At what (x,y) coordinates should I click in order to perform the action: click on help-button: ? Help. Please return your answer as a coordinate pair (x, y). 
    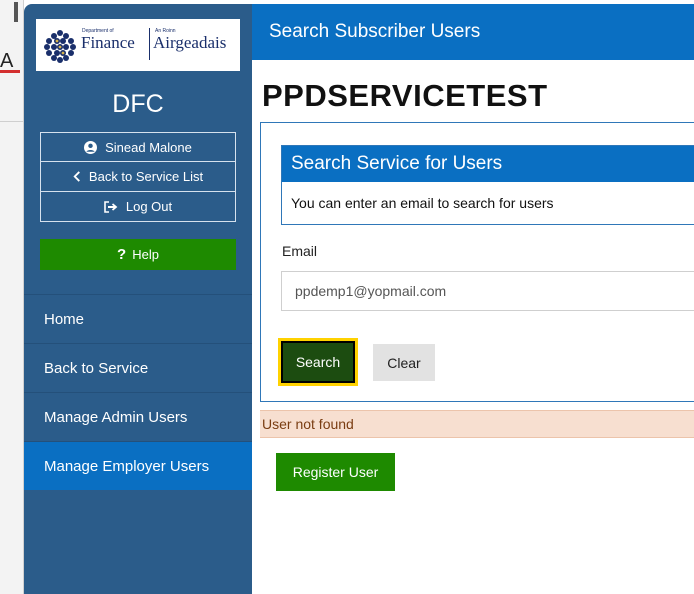
    Looking at the image, I should click on (138, 254).